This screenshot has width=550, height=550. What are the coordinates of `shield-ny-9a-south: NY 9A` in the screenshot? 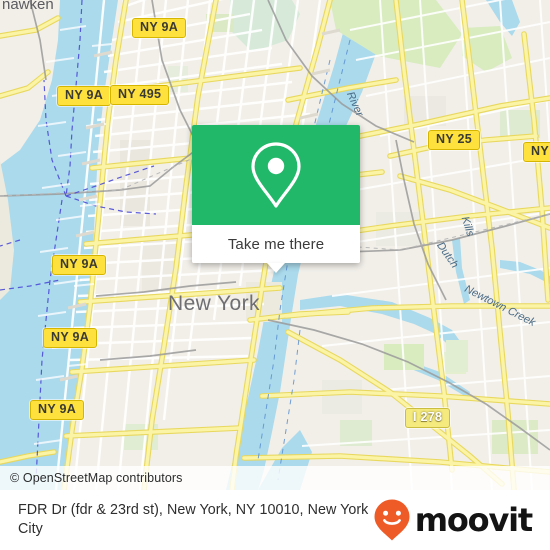 It's located at (57, 410).